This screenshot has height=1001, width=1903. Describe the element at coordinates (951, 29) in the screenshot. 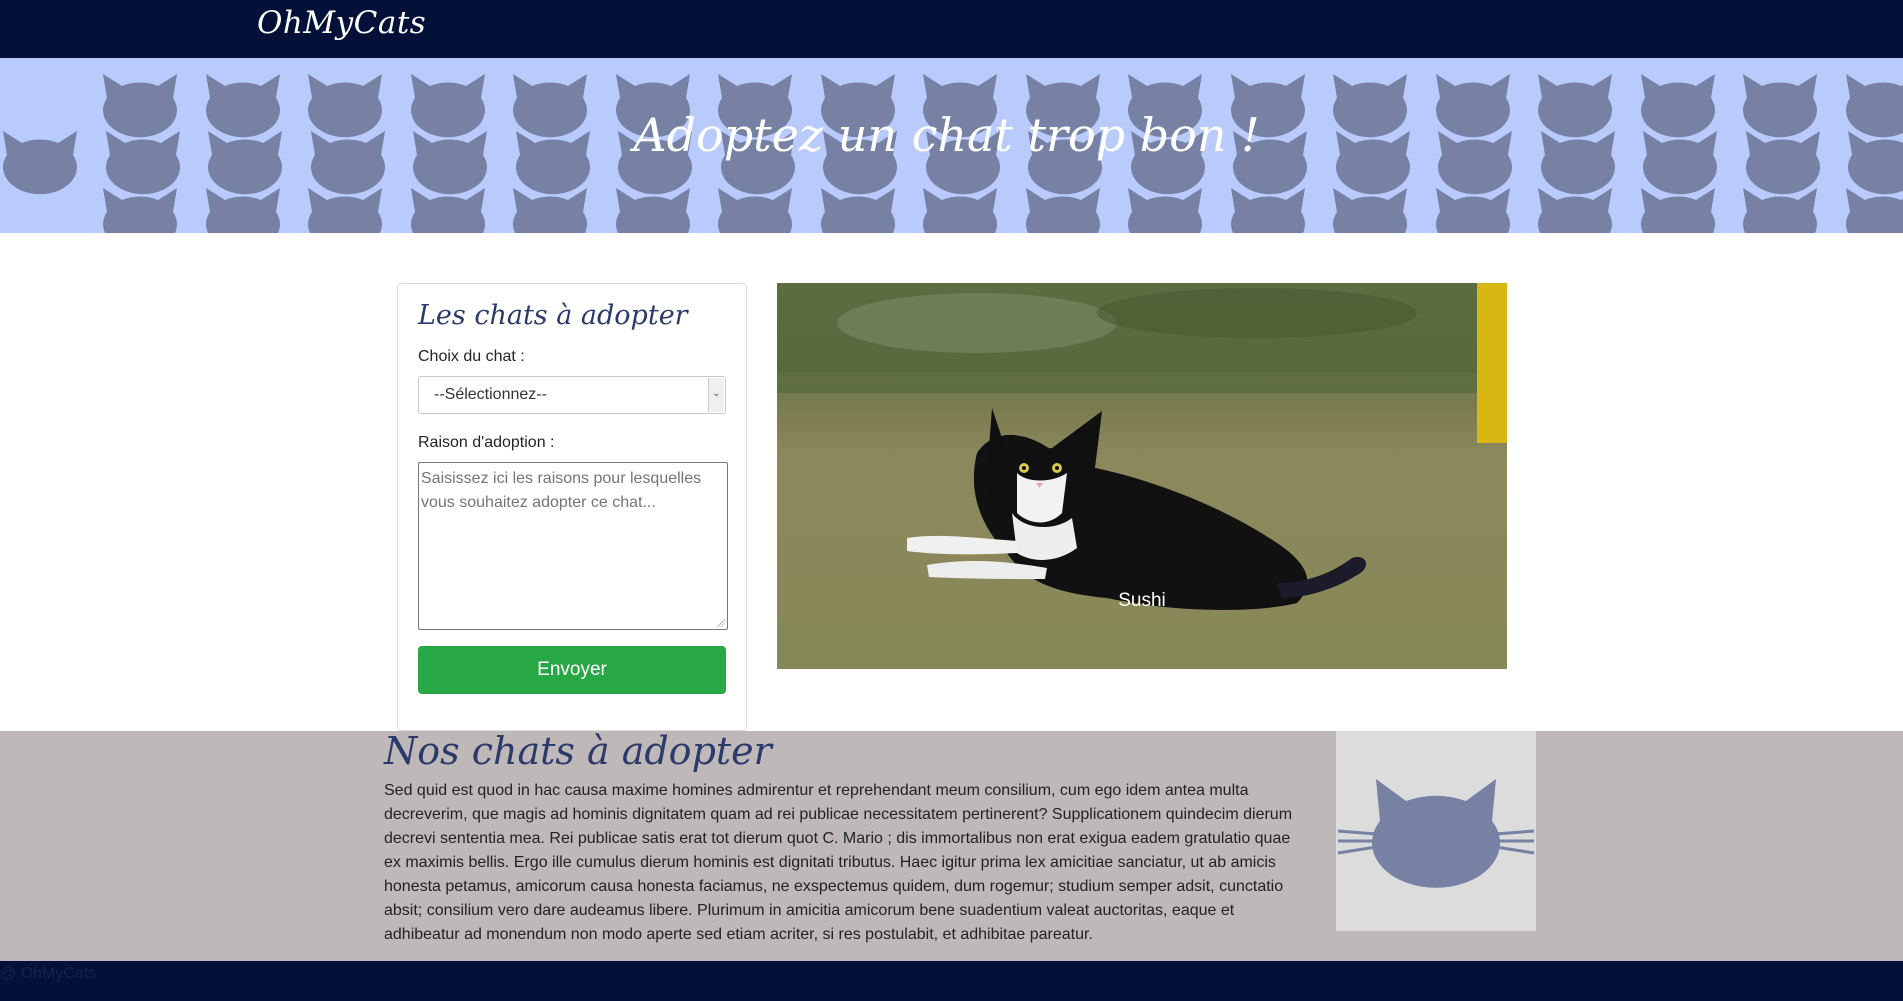

I see `top-navbar: OhMyCats` at that location.